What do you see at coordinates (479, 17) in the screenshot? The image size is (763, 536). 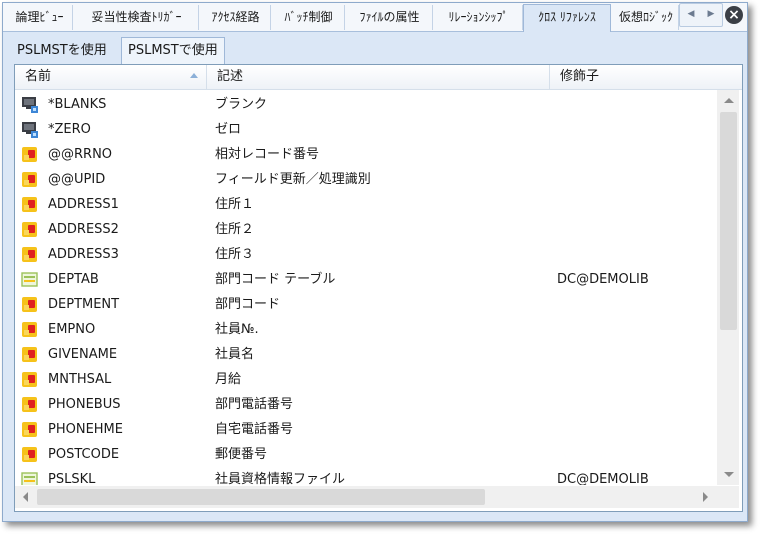 I see `tab-relationship: ﾘﾚｰｼｮﾝｼｯﾌﾟ` at bounding box center [479, 17].